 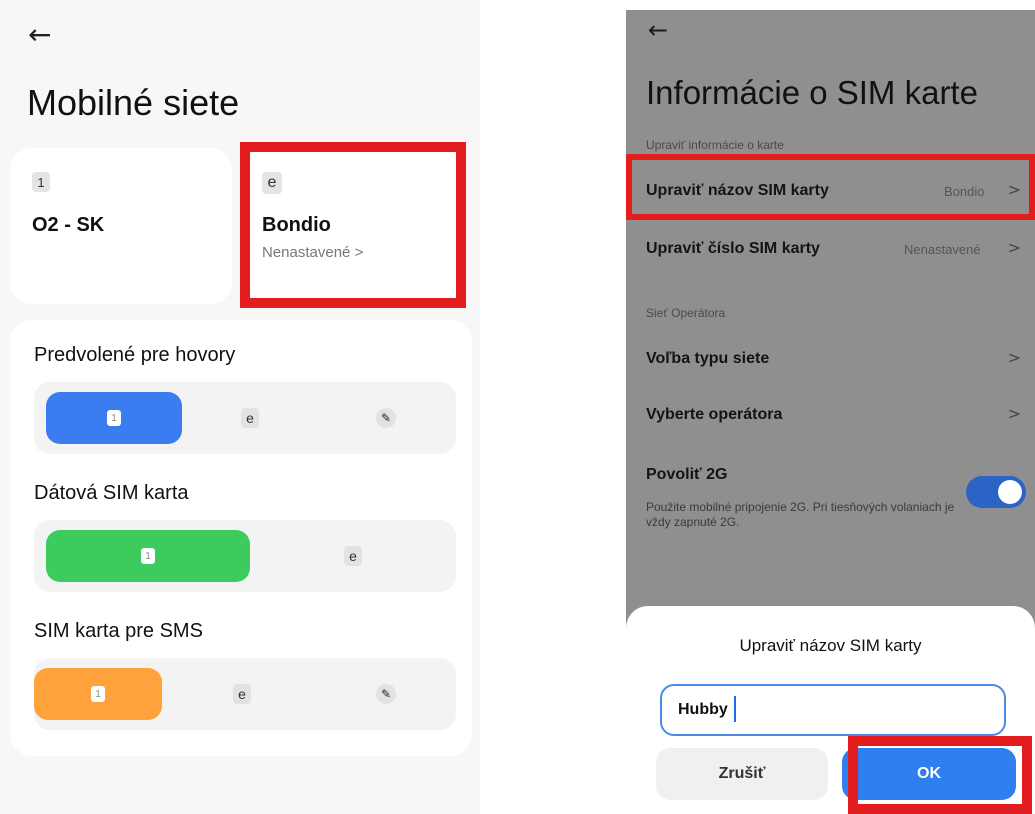 I want to click on select-operator-row: Vyberte operátora >, so click(x=830, y=419).